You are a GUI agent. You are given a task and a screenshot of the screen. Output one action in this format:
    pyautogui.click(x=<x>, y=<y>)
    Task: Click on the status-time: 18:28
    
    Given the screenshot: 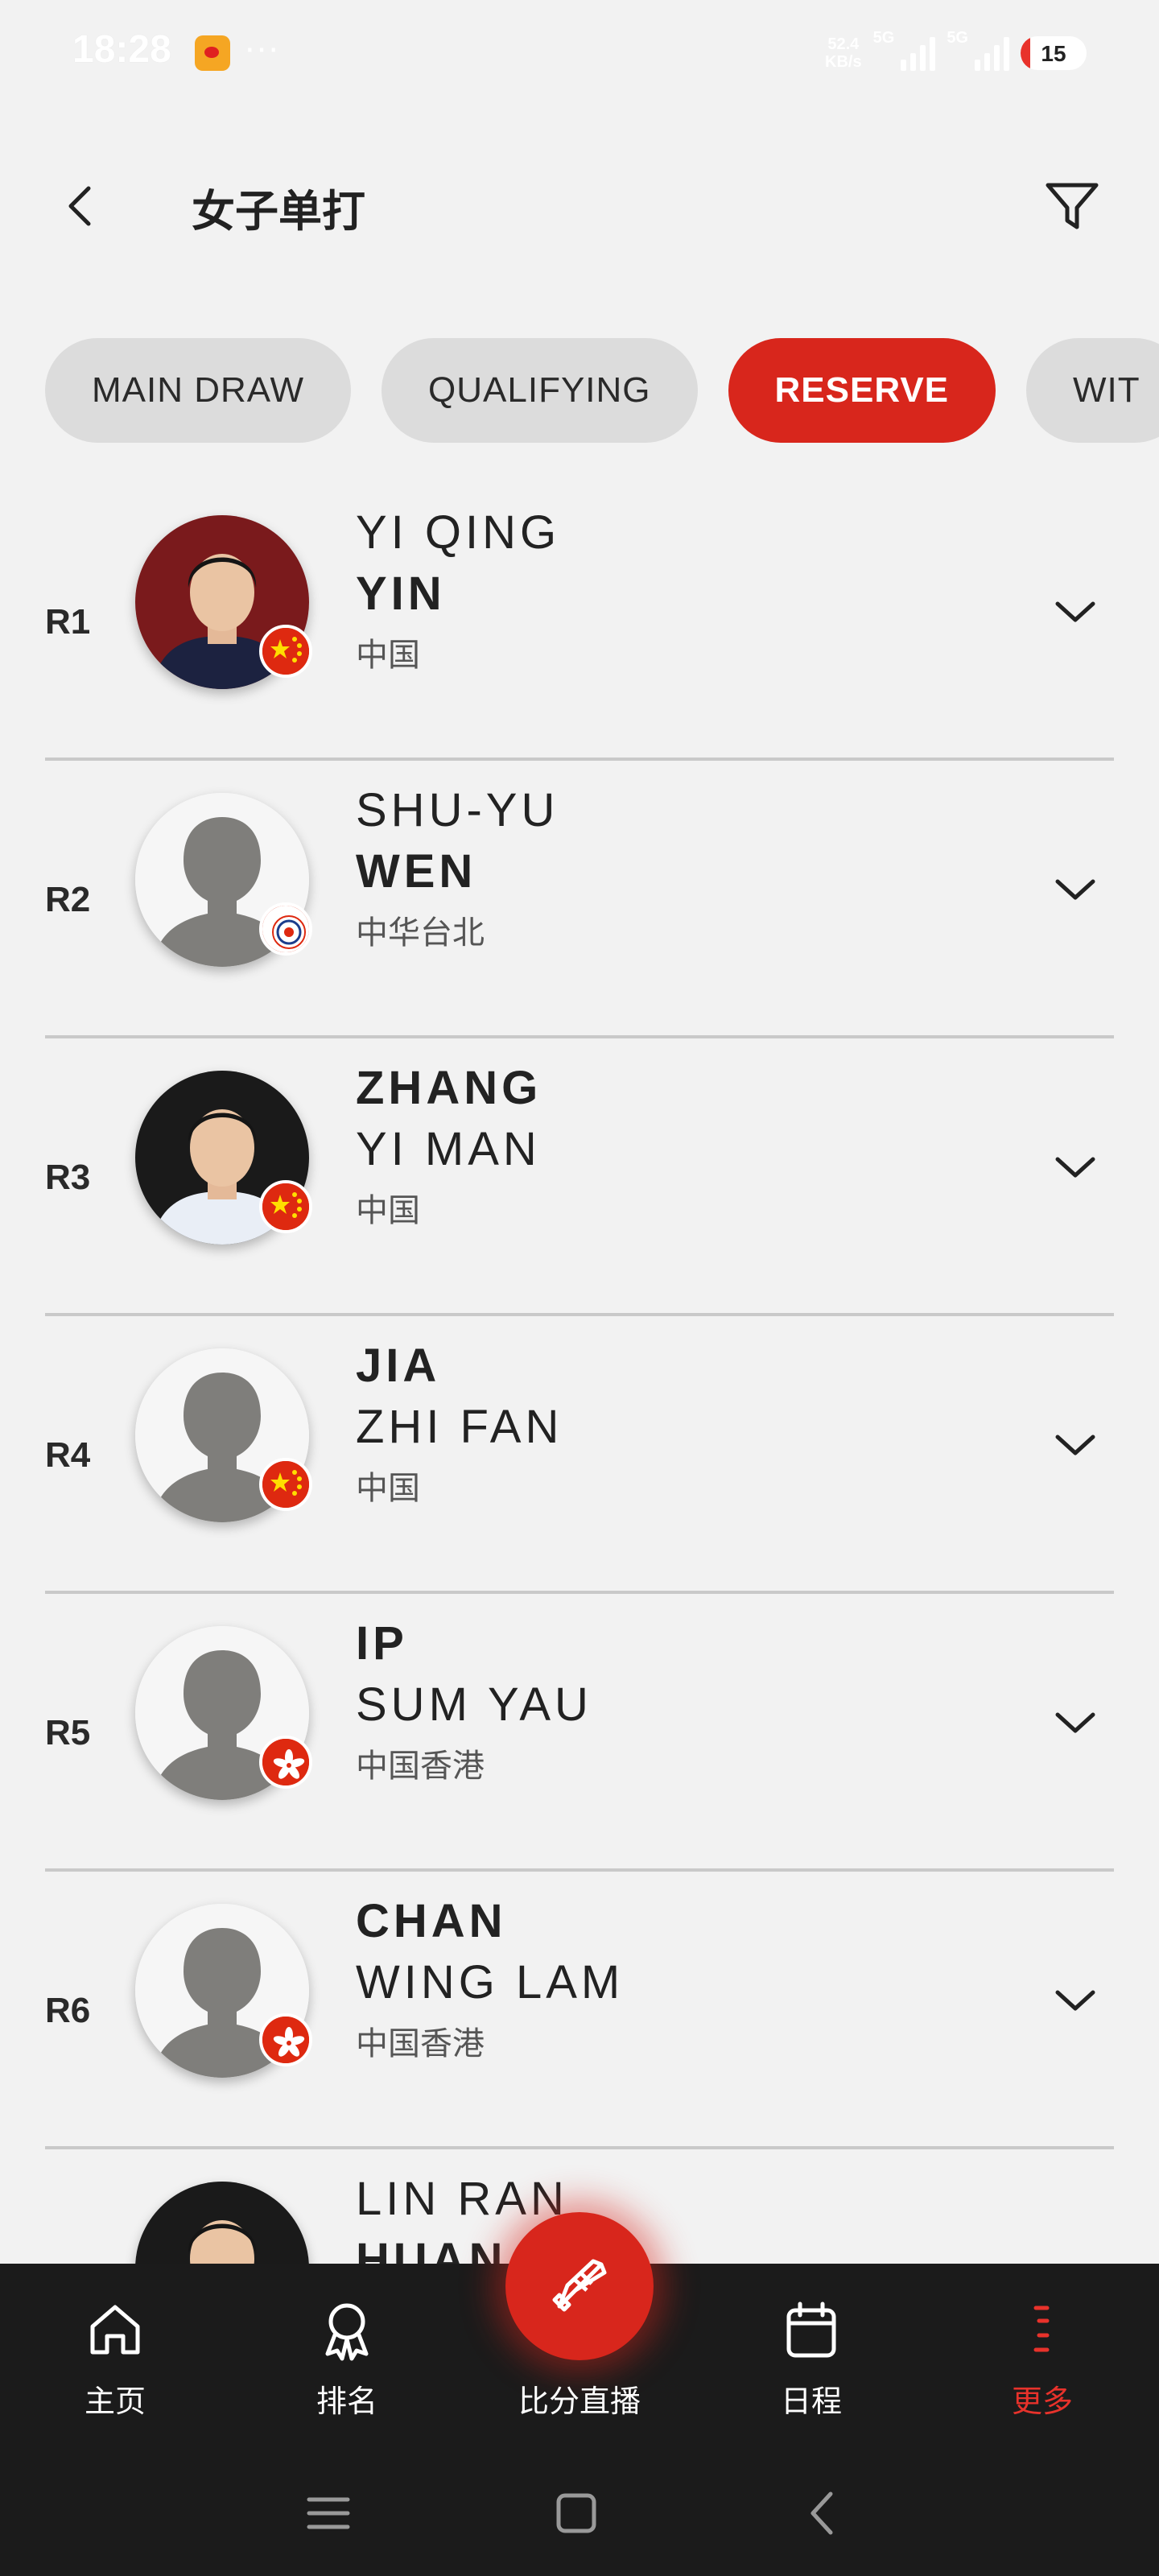 What is the action you would take?
    pyautogui.click(x=121, y=49)
    